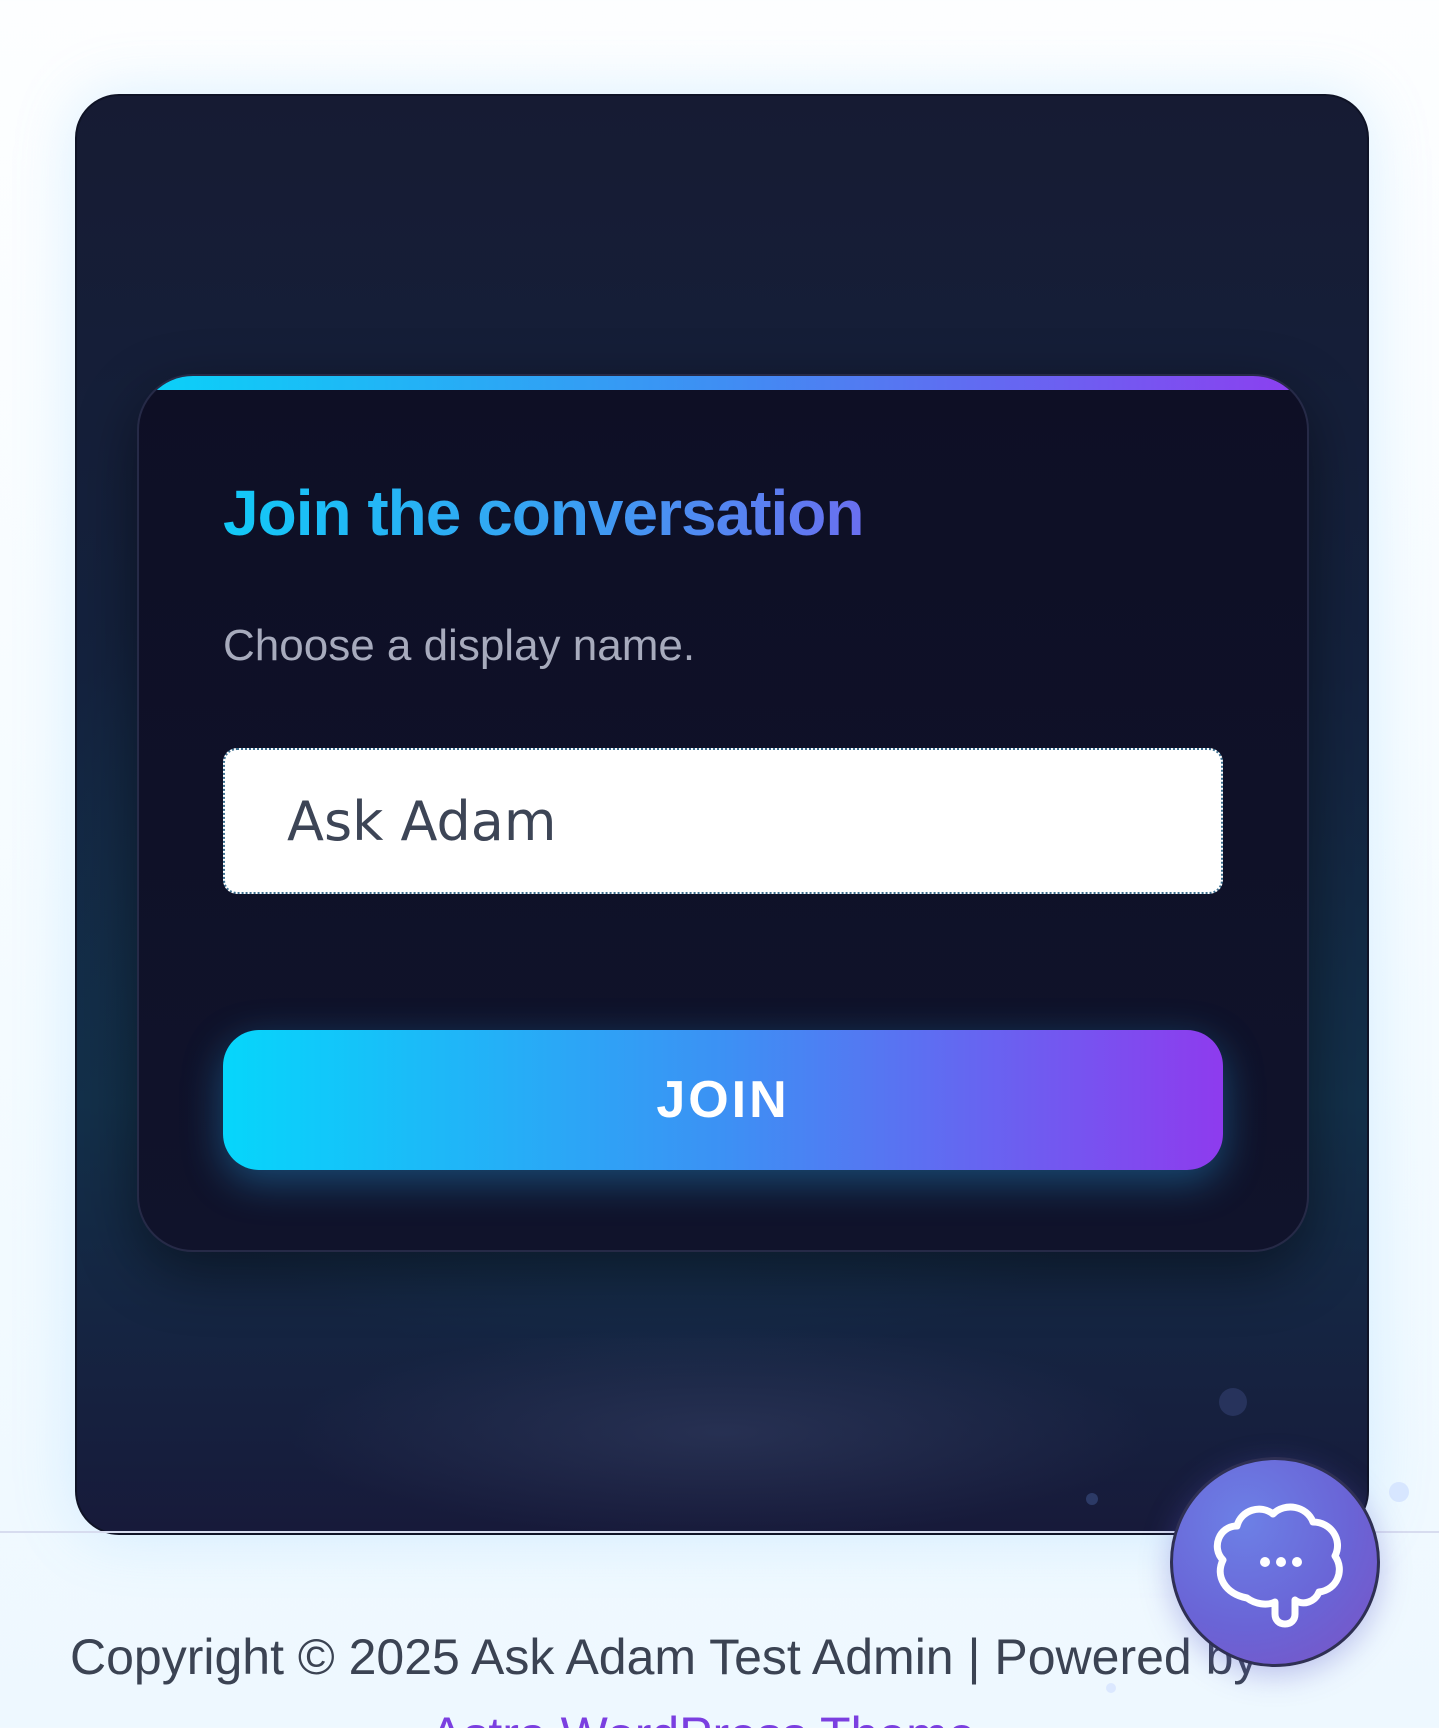 The width and height of the screenshot is (1439, 1728). Describe the element at coordinates (543, 513) in the screenshot. I see `form-title: Join the conversation` at that location.